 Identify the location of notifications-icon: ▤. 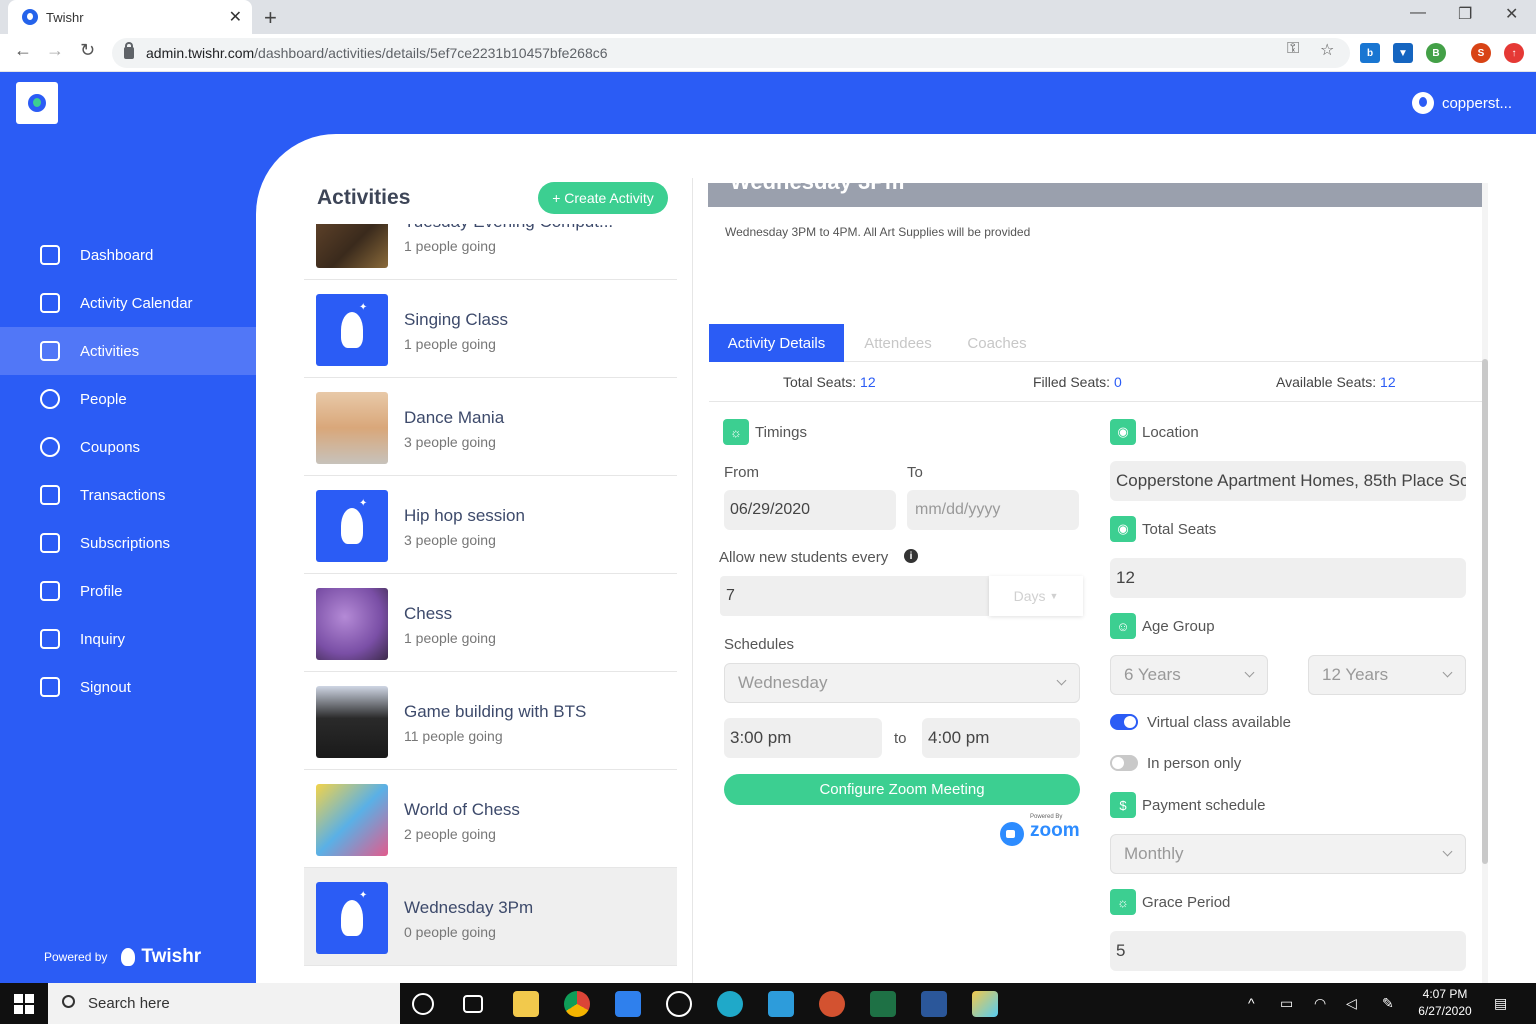
(1502, 1003).